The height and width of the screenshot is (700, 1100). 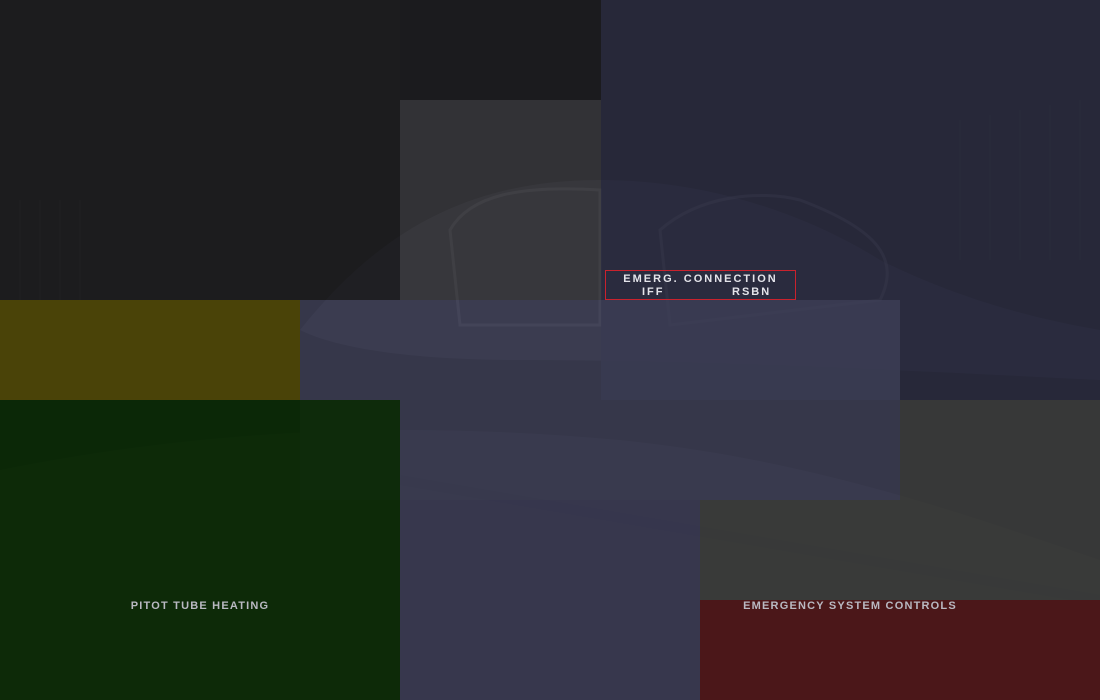 I want to click on iff-label: IFF, so click(x=653, y=292).